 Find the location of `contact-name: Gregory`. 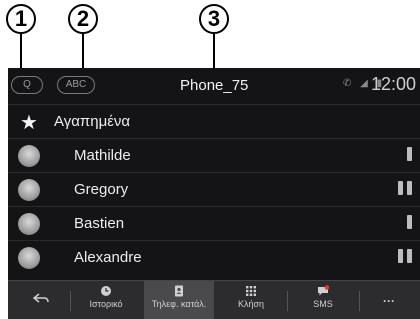

contact-name: Gregory is located at coordinates (101, 189).